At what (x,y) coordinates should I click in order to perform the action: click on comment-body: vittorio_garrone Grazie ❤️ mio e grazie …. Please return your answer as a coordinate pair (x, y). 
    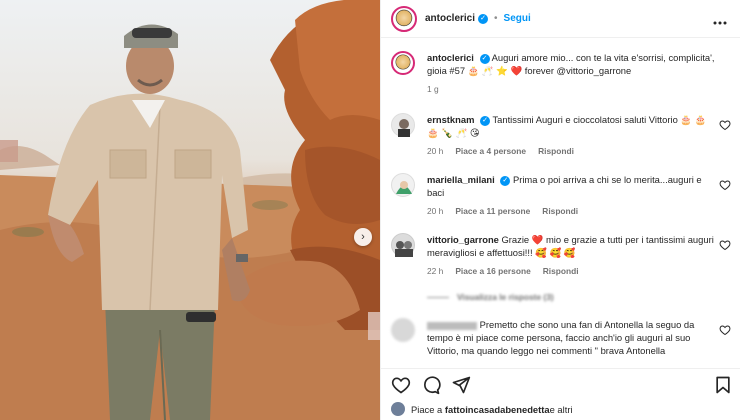
    Looking at the image, I should click on (572, 255).